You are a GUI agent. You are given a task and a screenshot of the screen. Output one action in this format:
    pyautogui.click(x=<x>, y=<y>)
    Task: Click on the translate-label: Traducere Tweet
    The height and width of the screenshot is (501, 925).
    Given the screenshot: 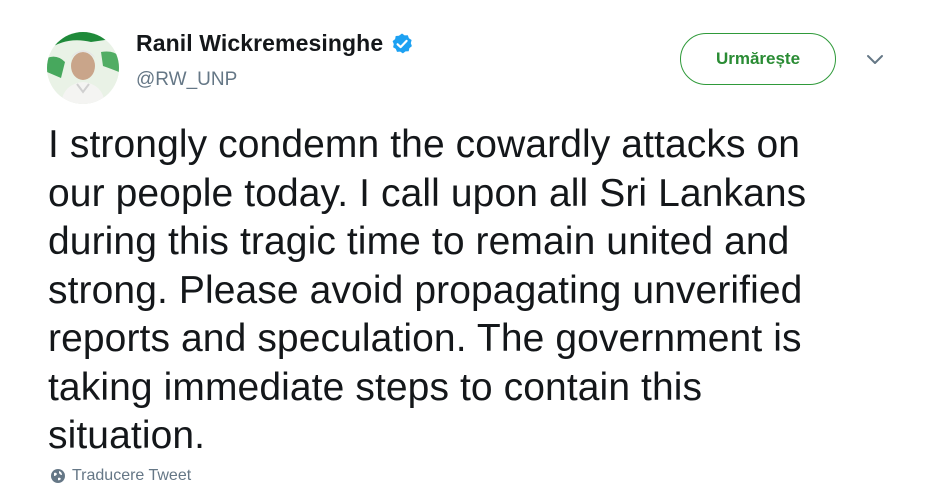 What is the action you would take?
    pyautogui.click(x=132, y=475)
    